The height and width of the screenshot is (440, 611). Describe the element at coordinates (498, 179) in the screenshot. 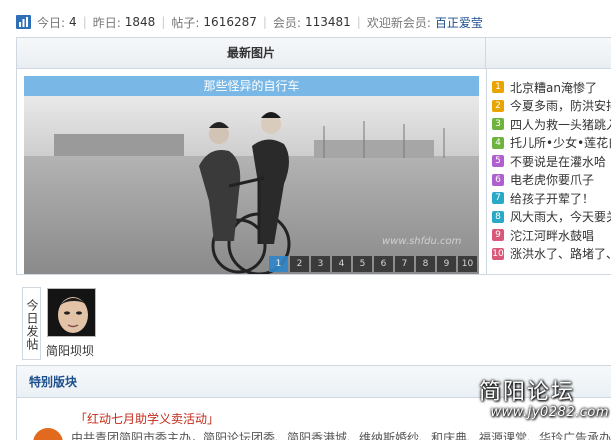

I see `rank-badge: 6` at that location.